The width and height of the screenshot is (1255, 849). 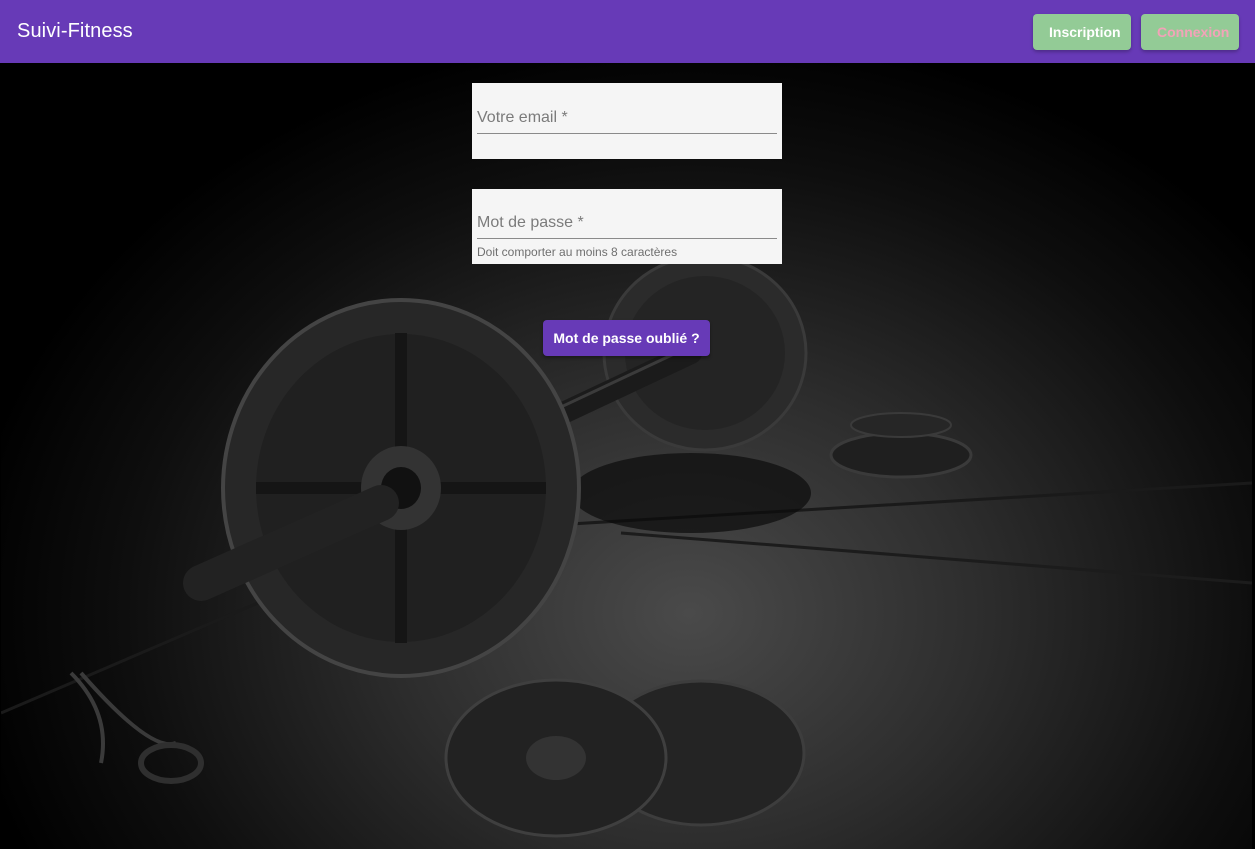 What do you see at coordinates (75, 31) in the screenshot?
I see `app-title: Suivi-Fitness` at bounding box center [75, 31].